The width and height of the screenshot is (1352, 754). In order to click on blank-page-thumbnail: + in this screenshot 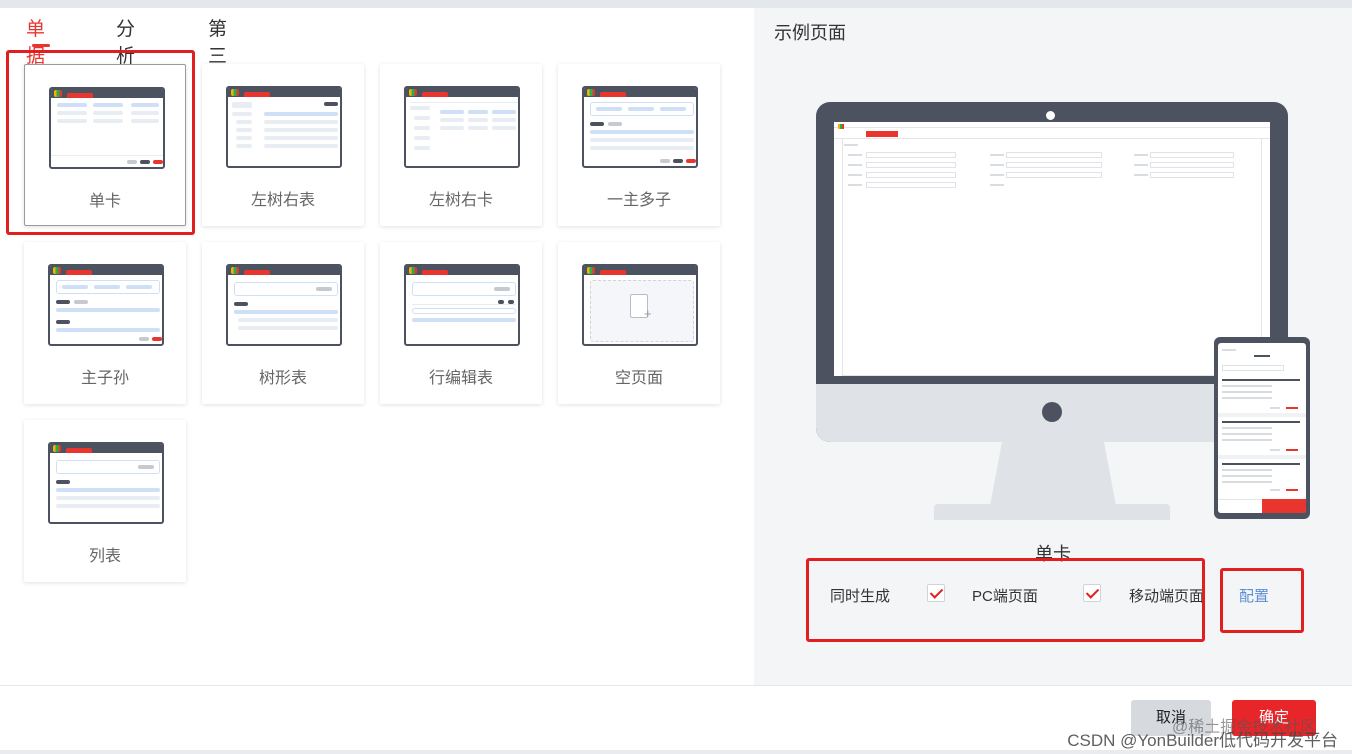, I will do `click(640, 305)`.